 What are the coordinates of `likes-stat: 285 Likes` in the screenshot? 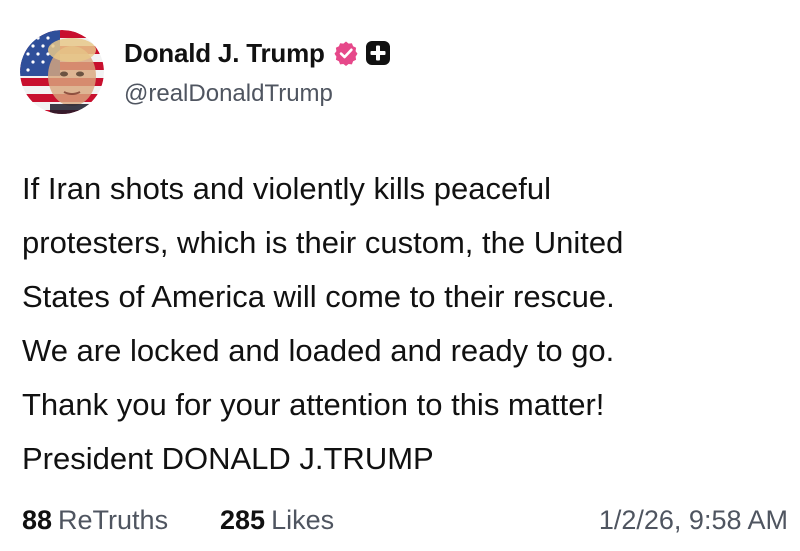 It's located at (277, 520).